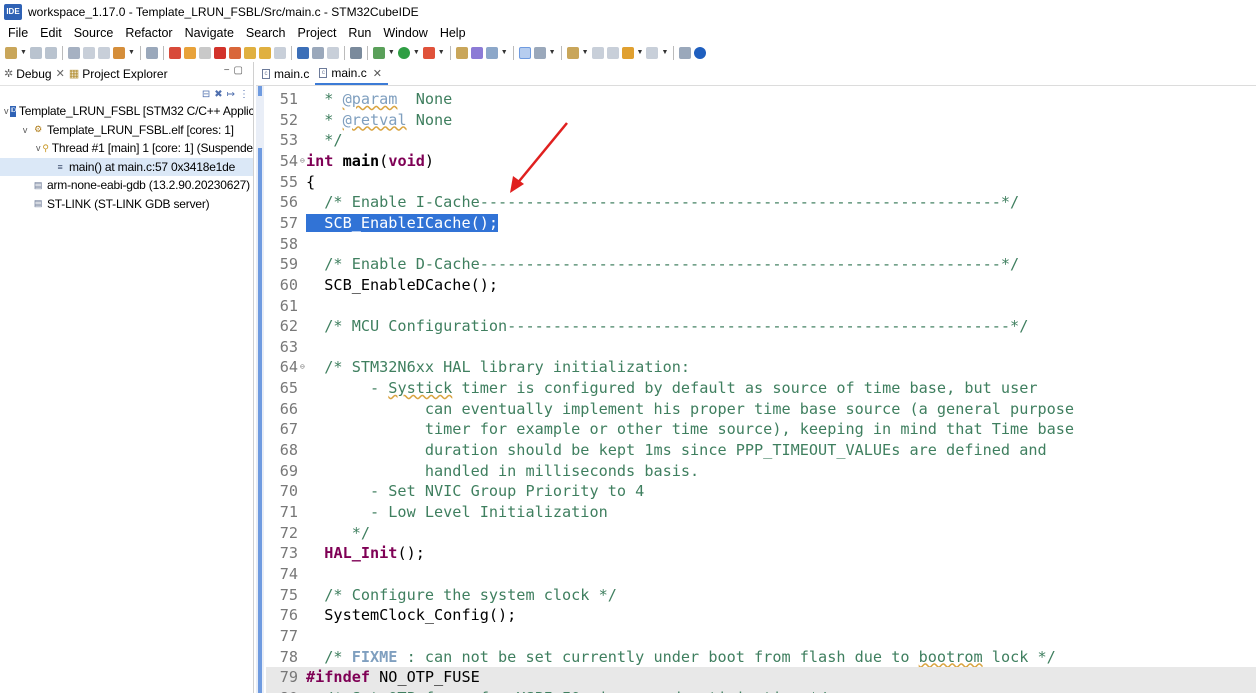 The width and height of the screenshot is (1256, 693). What do you see at coordinates (11, 52) in the screenshot?
I see `new-icon` at bounding box center [11, 52].